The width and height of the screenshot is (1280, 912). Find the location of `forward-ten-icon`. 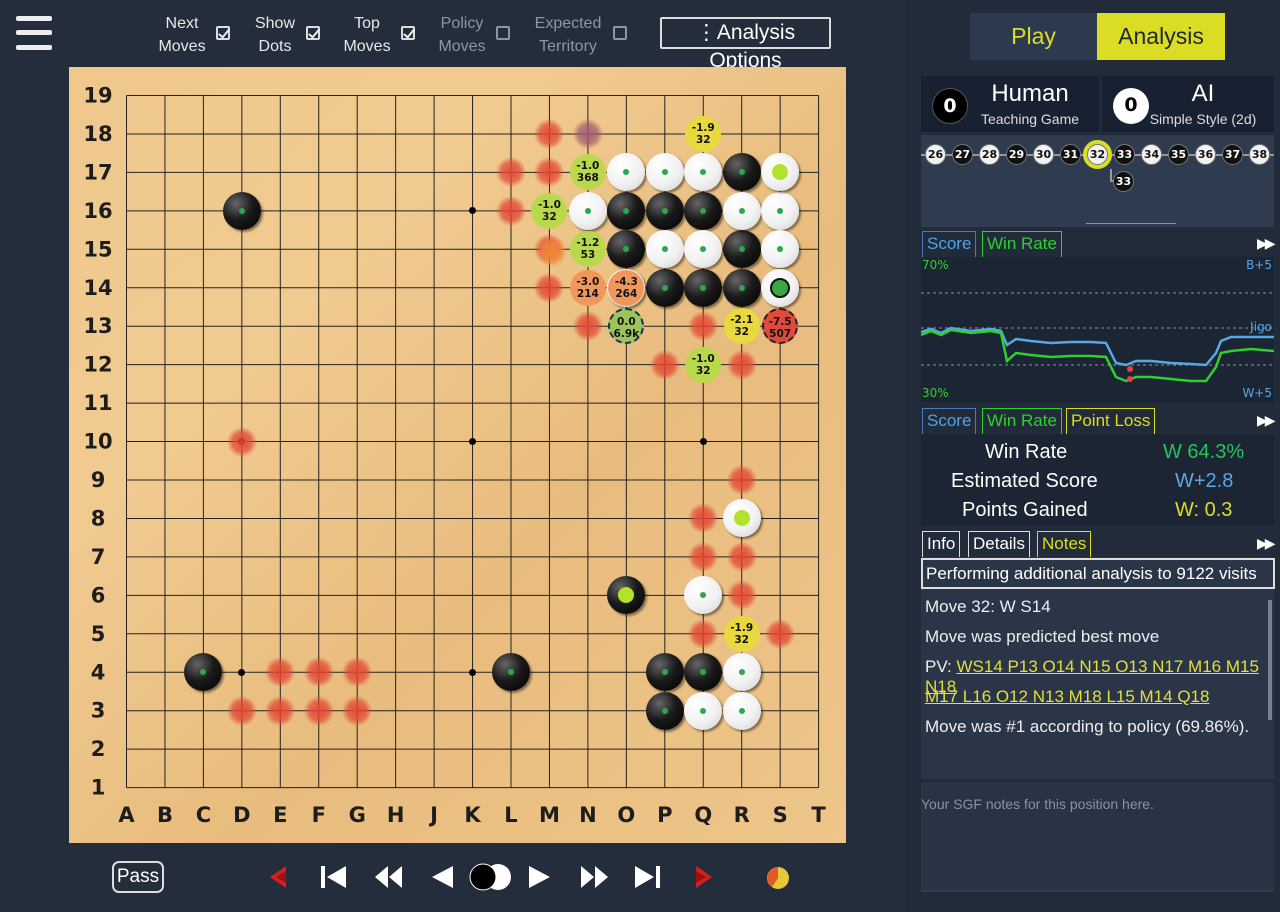

forward-ten-icon is located at coordinates (595, 877).